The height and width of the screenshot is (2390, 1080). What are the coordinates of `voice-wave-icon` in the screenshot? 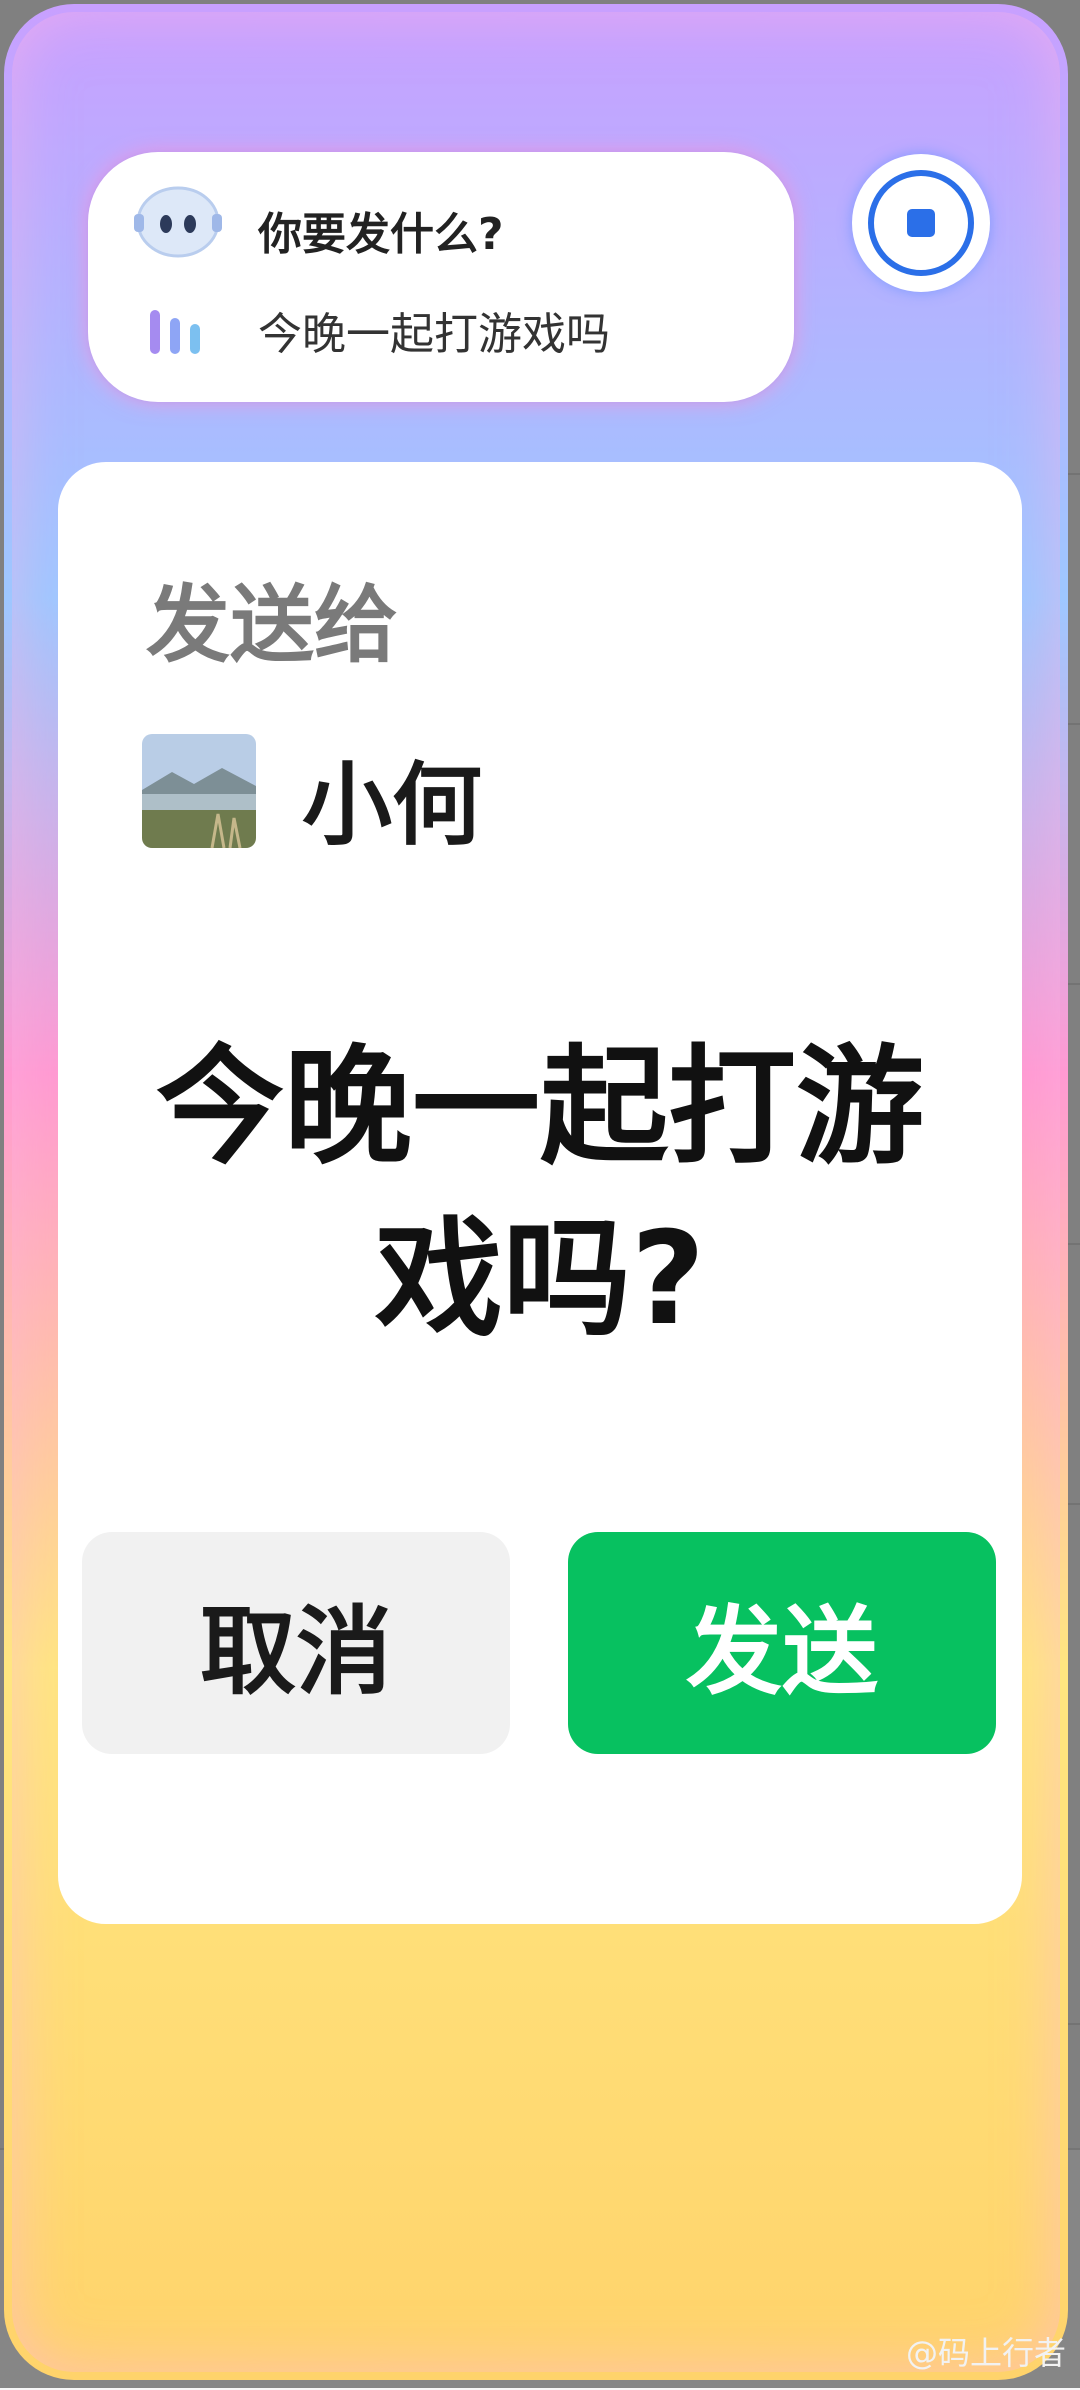 It's located at (180, 329).